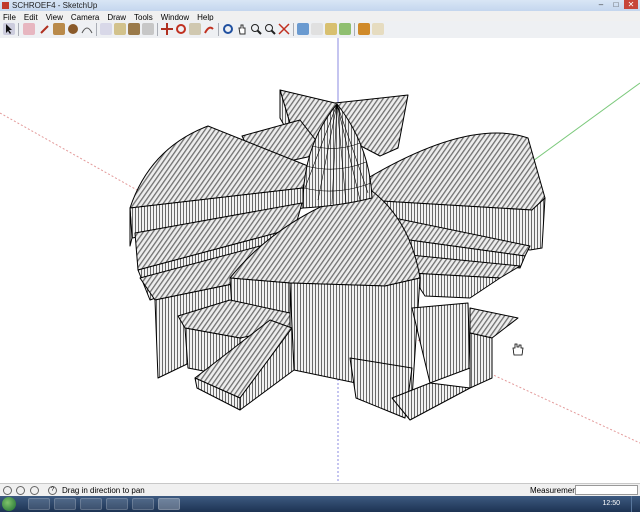 The height and width of the screenshot is (512, 640). Describe the element at coordinates (345, 29) in the screenshot. I see `add-location-icon` at that location.